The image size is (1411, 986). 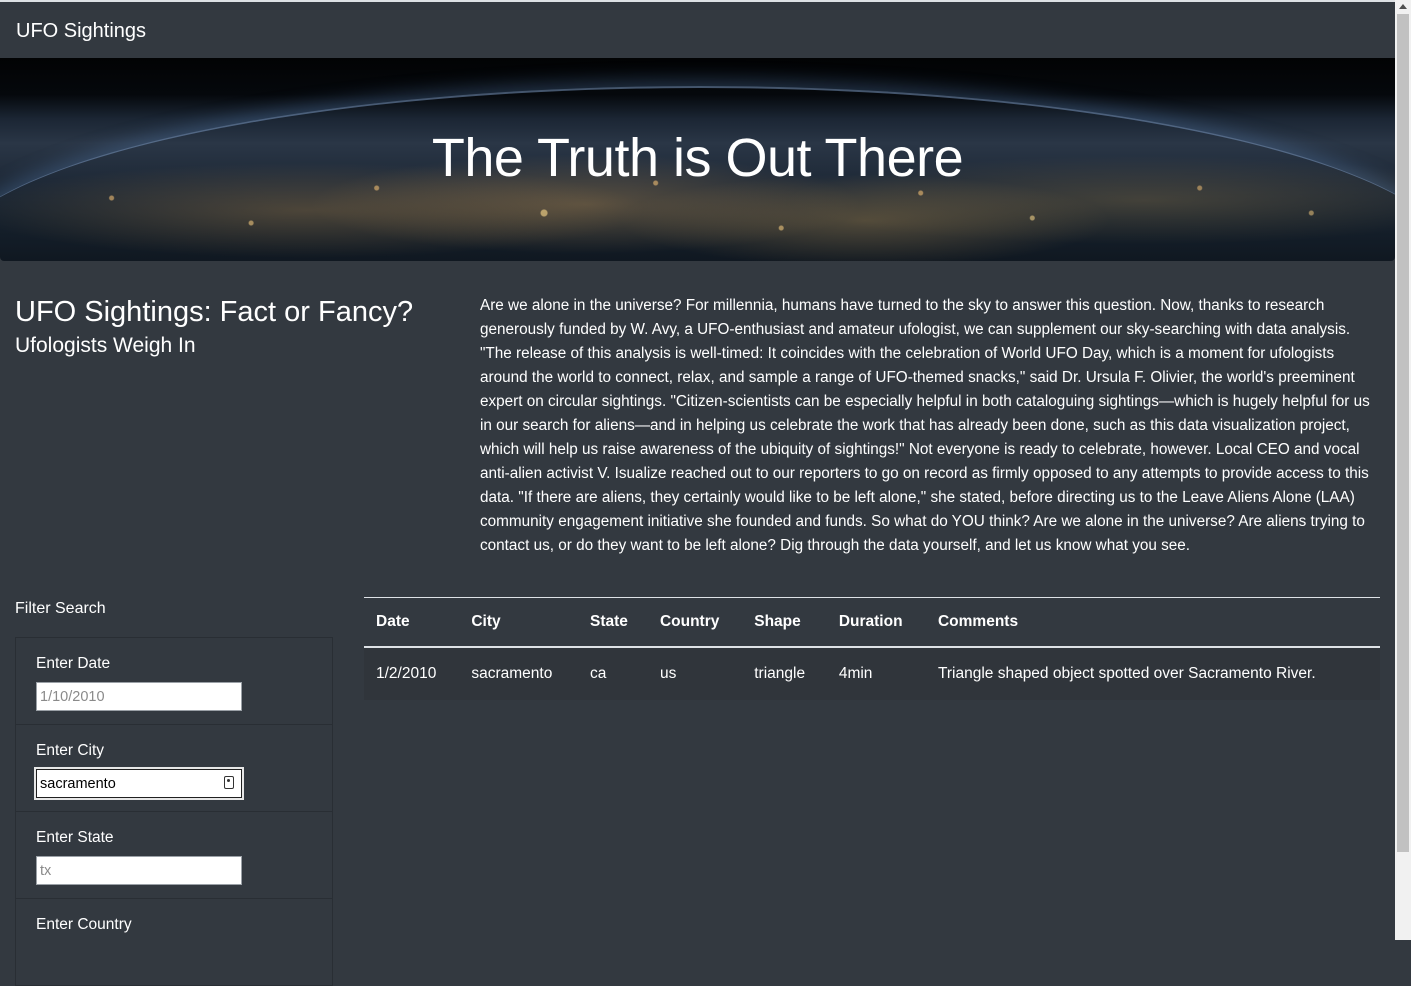 I want to click on navbar-brand: UFO Sightings, so click(x=81, y=31).